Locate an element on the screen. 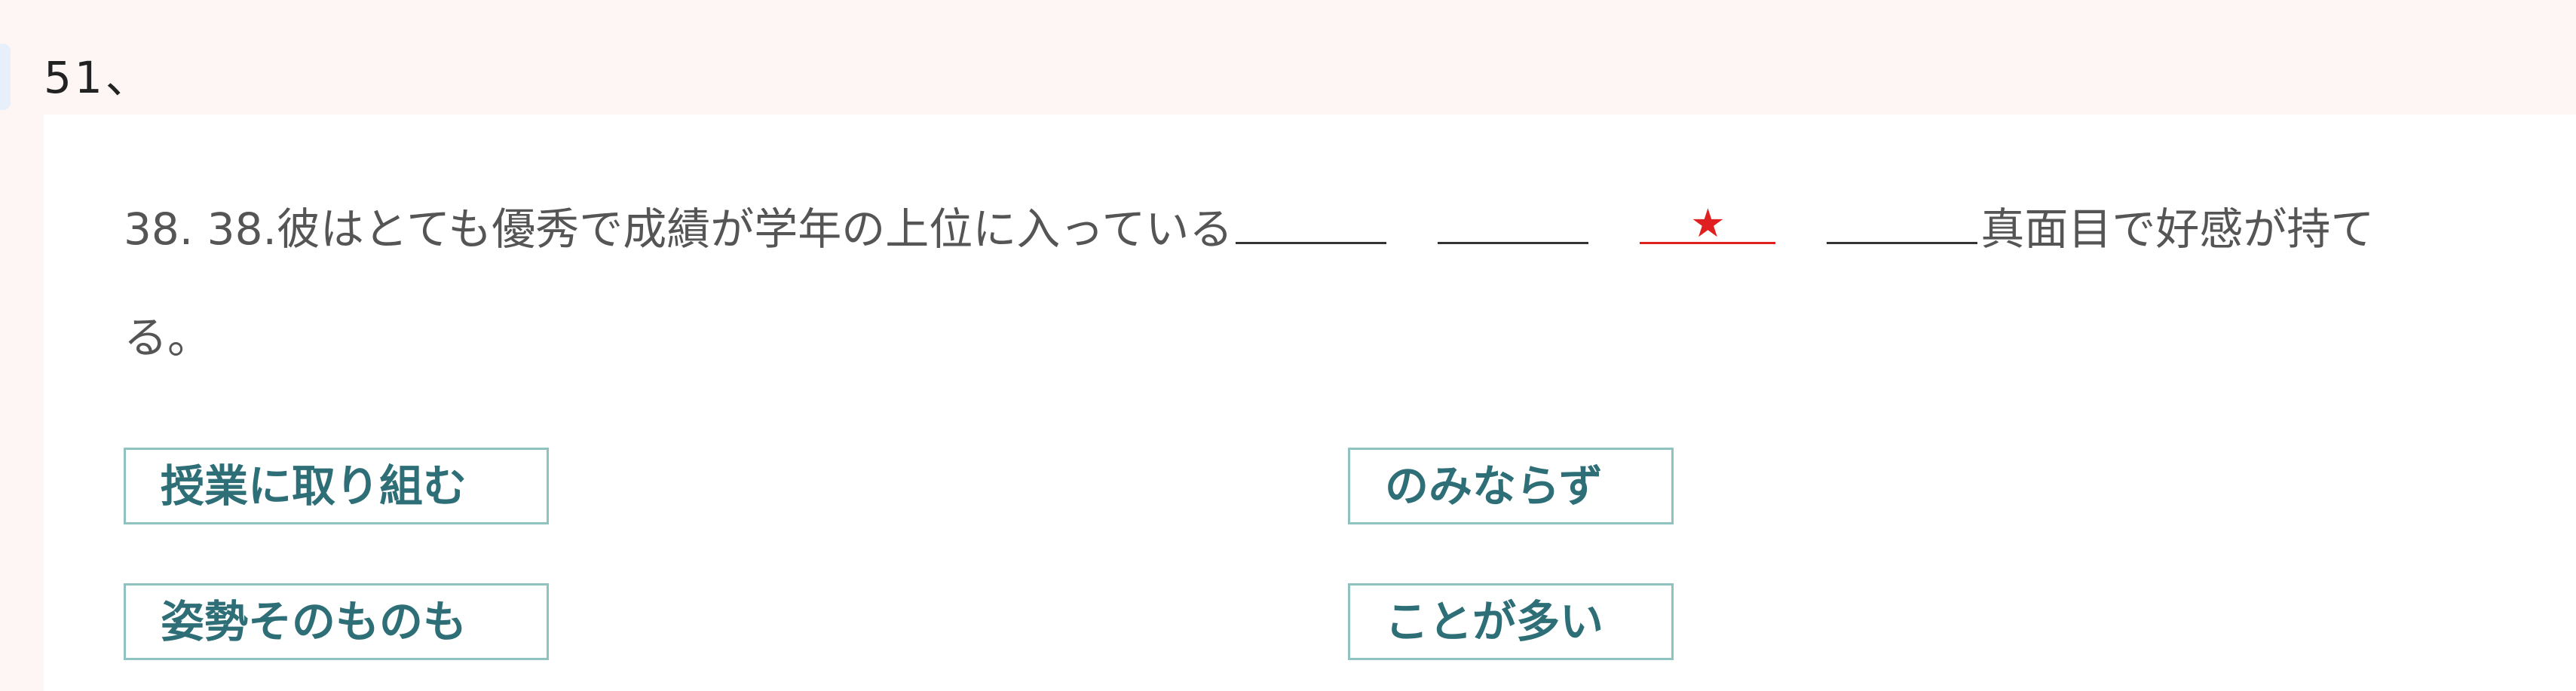  blank-star: ★ is located at coordinates (1708, 221).